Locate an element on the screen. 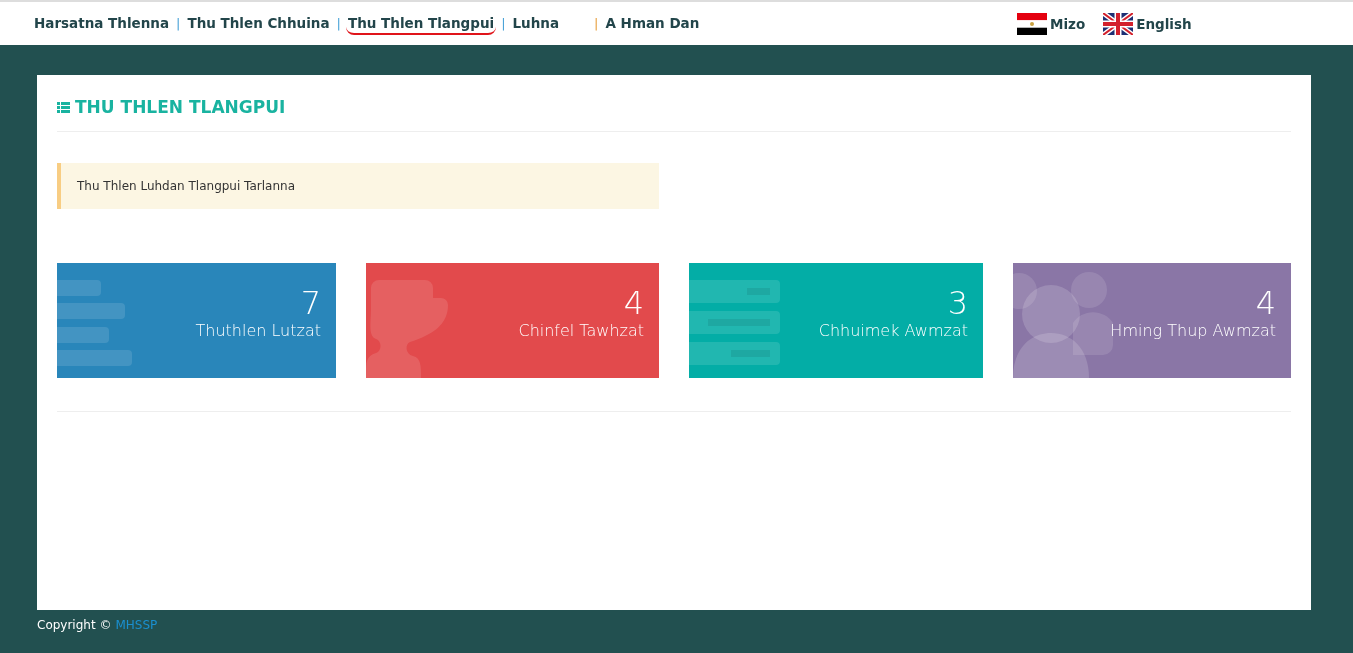 The height and width of the screenshot is (653, 1353). nav-link: Luhna is located at coordinates (536, 23).